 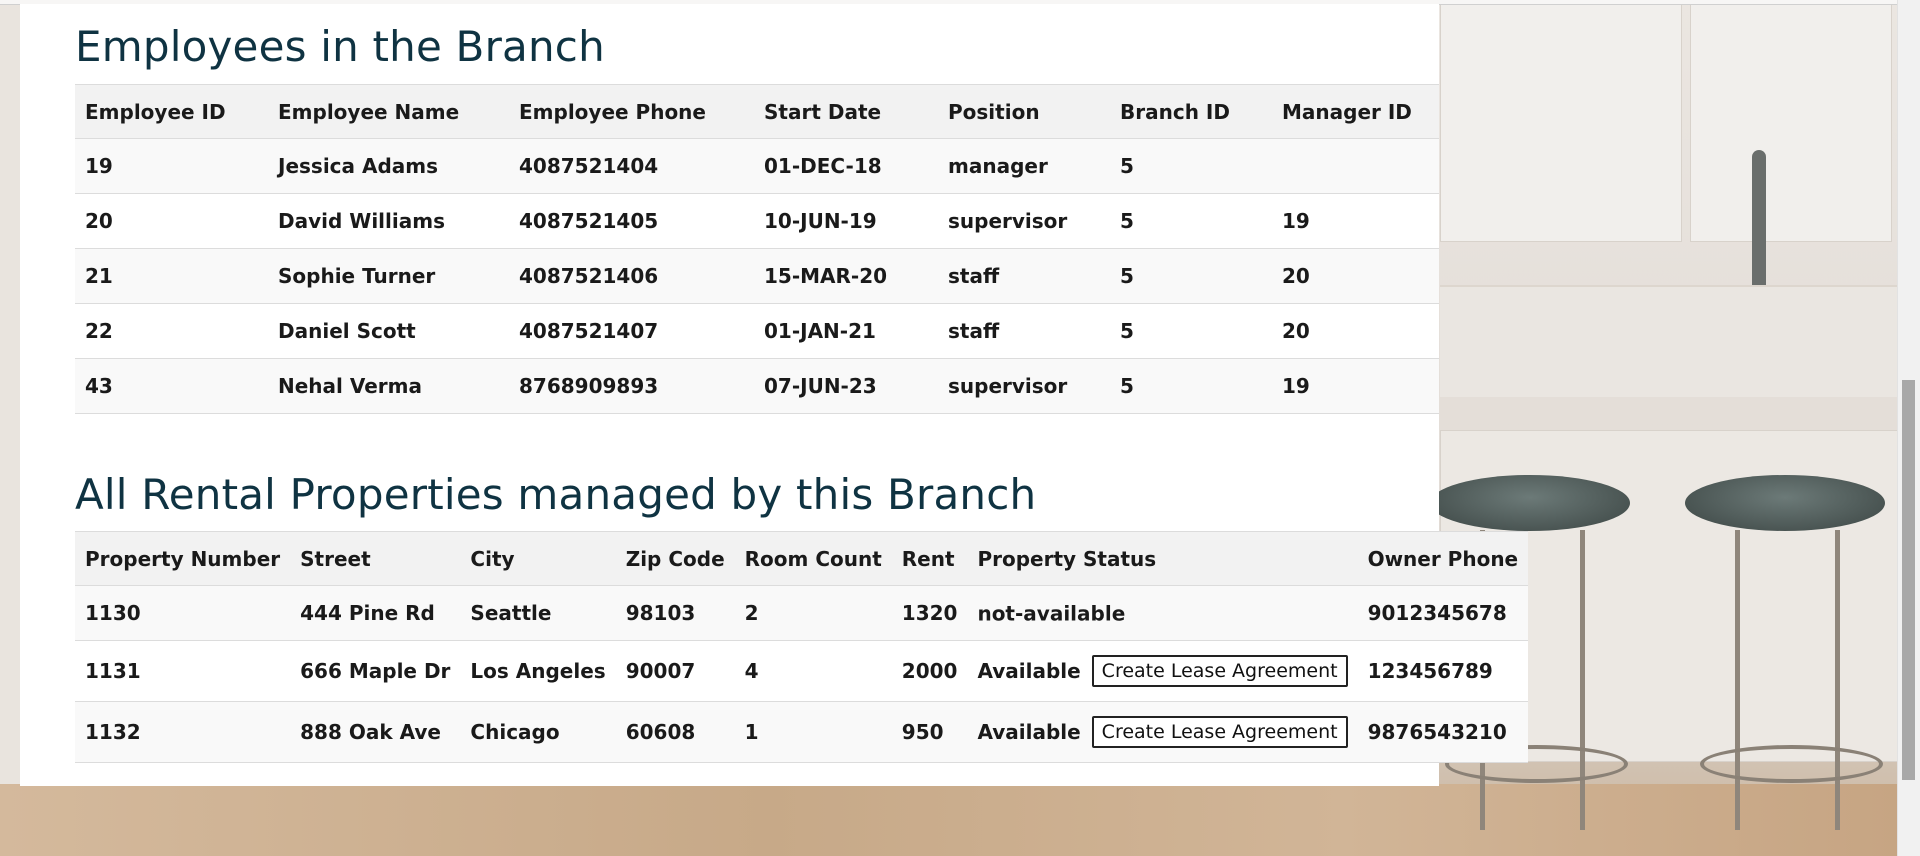 What do you see at coordinates (171, 221) in the screenshot?
I see `employee-id-cell: 20` at bounding box center [171, 221].